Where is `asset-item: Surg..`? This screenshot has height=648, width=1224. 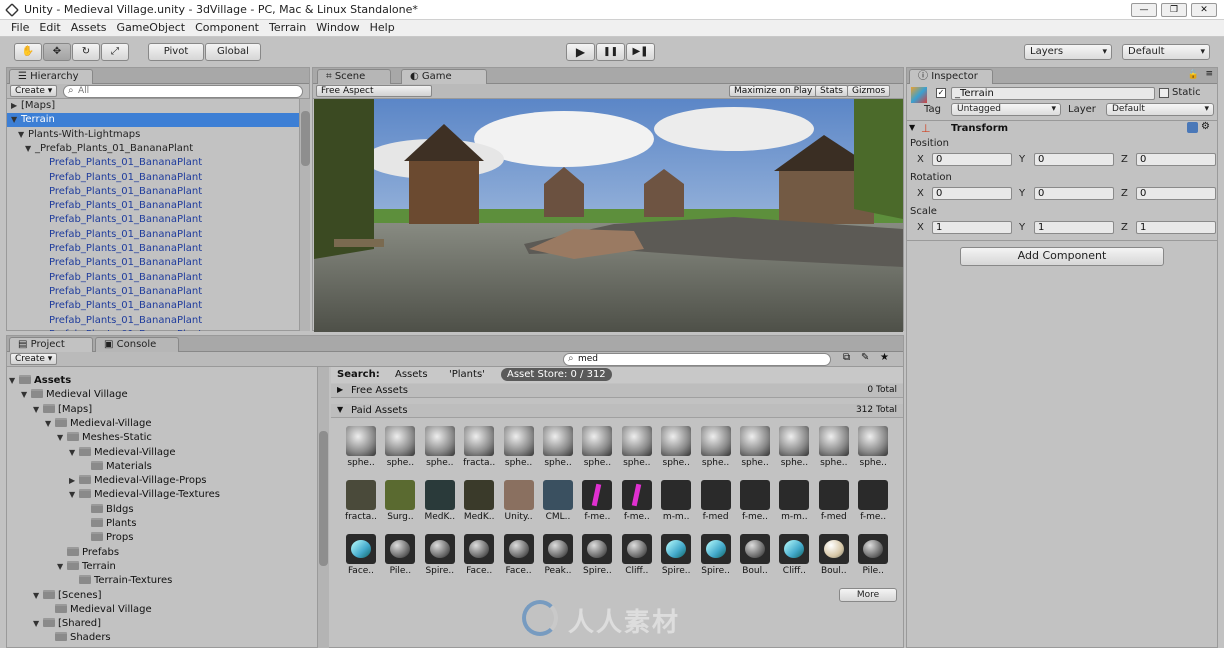
asset-item: Surg.. is located at coordinates (400, 506).